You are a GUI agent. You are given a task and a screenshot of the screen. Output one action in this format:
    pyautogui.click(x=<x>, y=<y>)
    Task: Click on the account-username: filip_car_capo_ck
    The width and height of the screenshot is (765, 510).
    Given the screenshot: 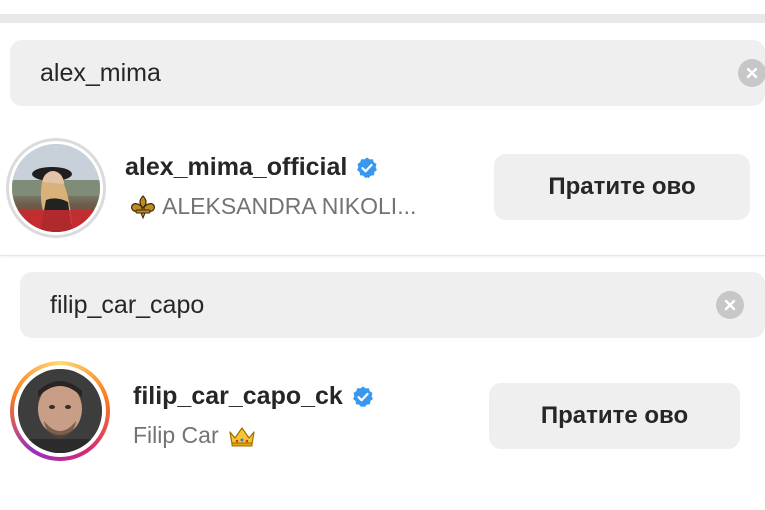 What is the action you would take?
    pyautogui.click(x=254, y=396)
    